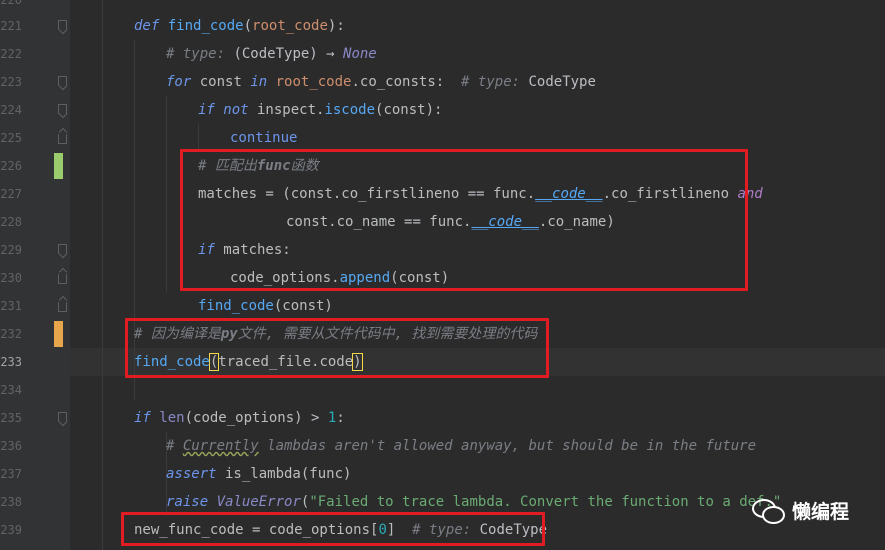  I want to click on line-number: 235, so click(11, 418).